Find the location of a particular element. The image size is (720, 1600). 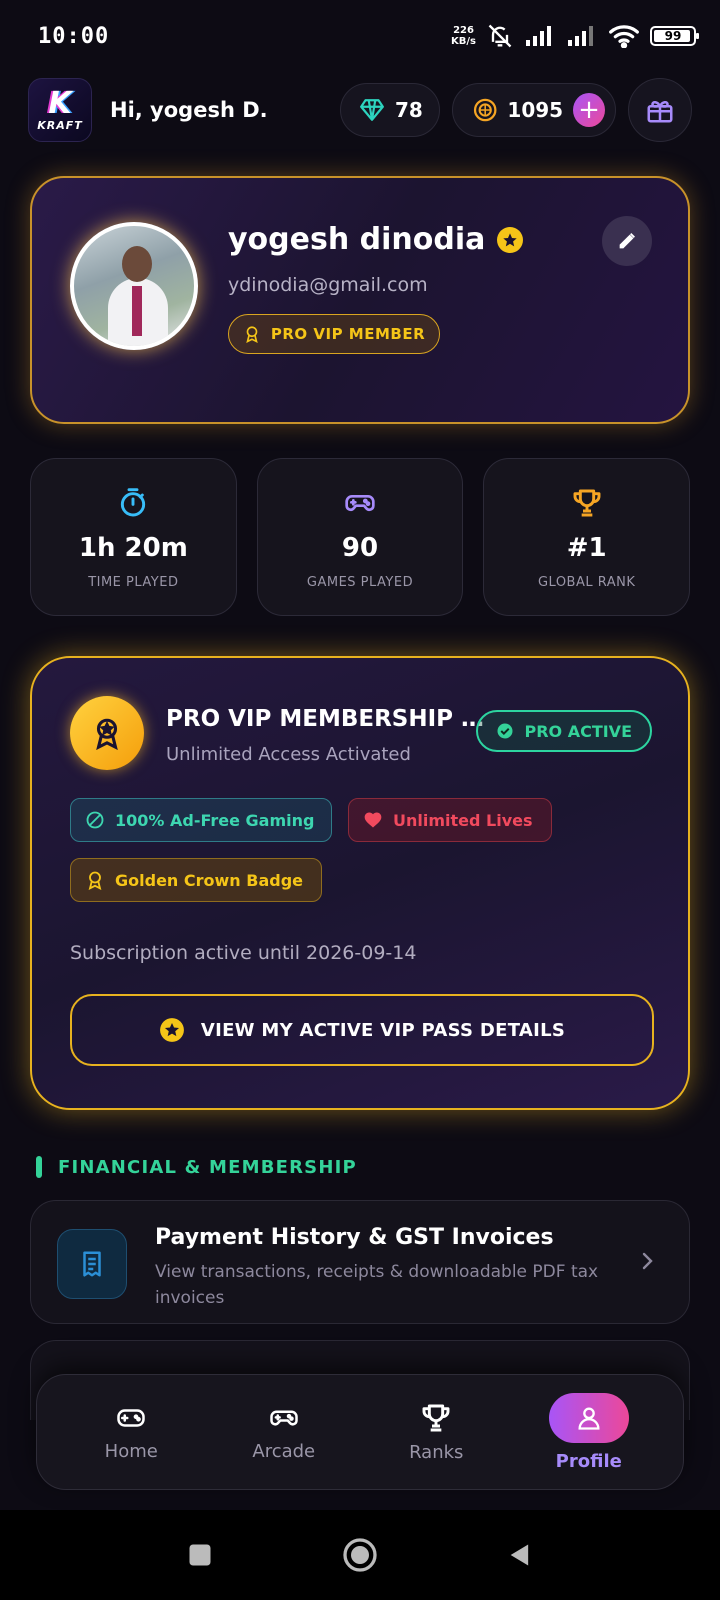

nav-profile: Profile is located at coordinates (589, 1432).